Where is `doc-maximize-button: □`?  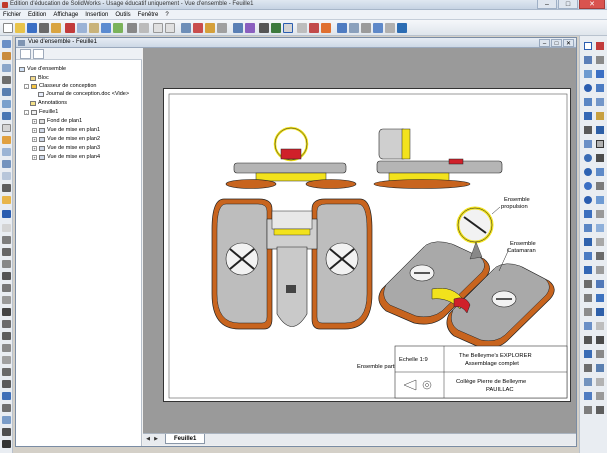 doc-maximize-button: □ is located at coordinates (556, 43).